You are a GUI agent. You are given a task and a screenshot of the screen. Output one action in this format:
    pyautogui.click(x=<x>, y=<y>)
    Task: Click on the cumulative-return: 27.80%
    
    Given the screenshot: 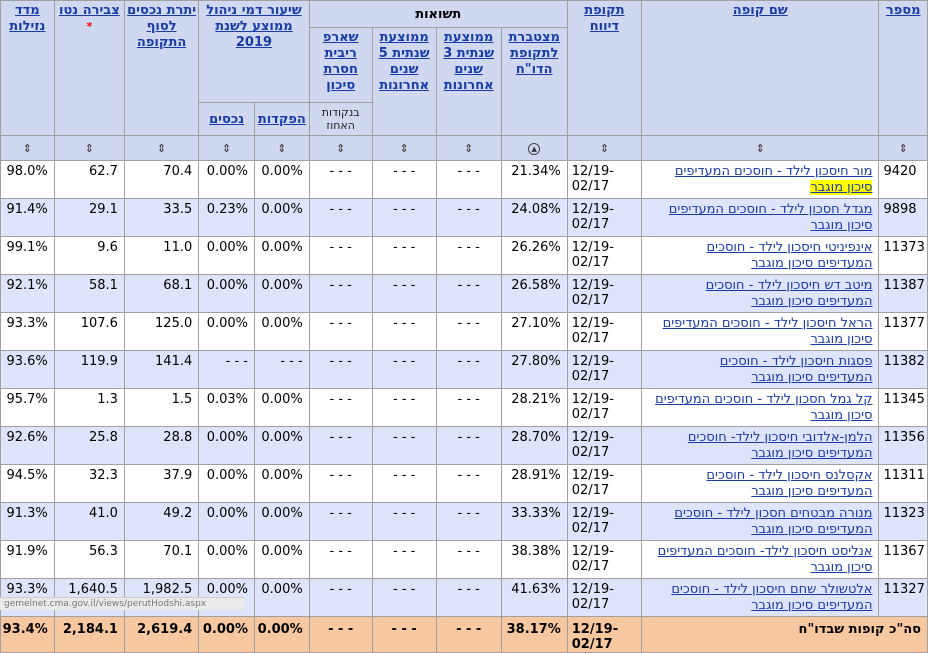 What is the action you would take?
    pyautogui.click(x=534, y=369)
    